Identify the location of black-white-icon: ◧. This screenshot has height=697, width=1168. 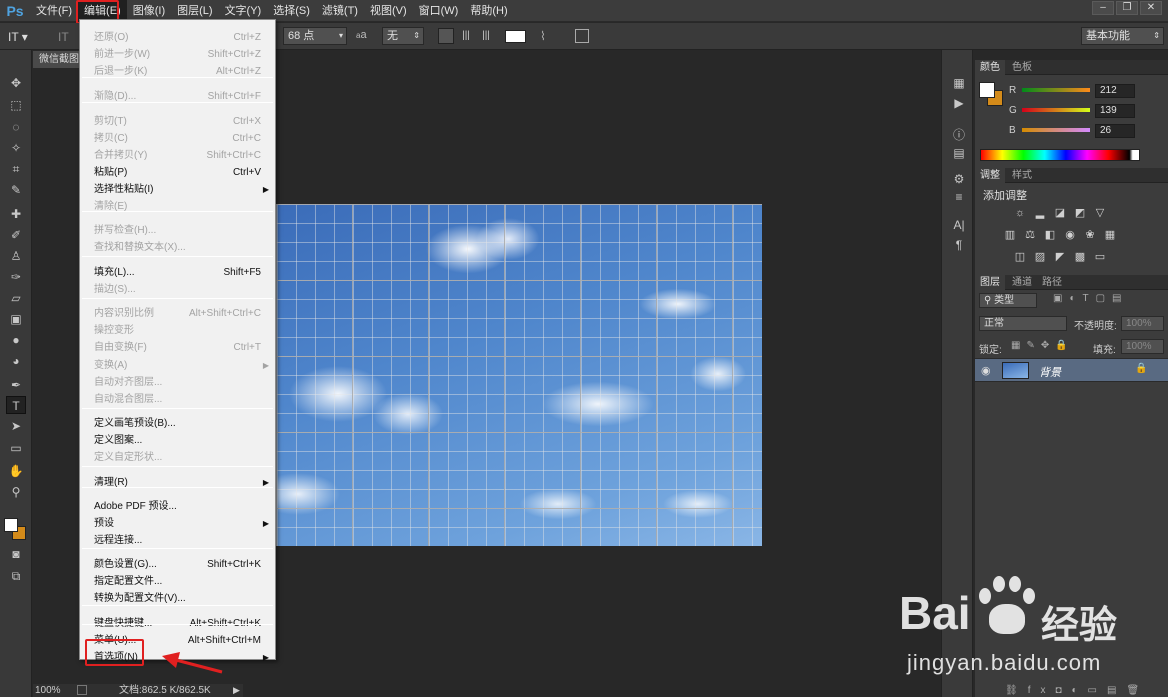
(1050, 235).